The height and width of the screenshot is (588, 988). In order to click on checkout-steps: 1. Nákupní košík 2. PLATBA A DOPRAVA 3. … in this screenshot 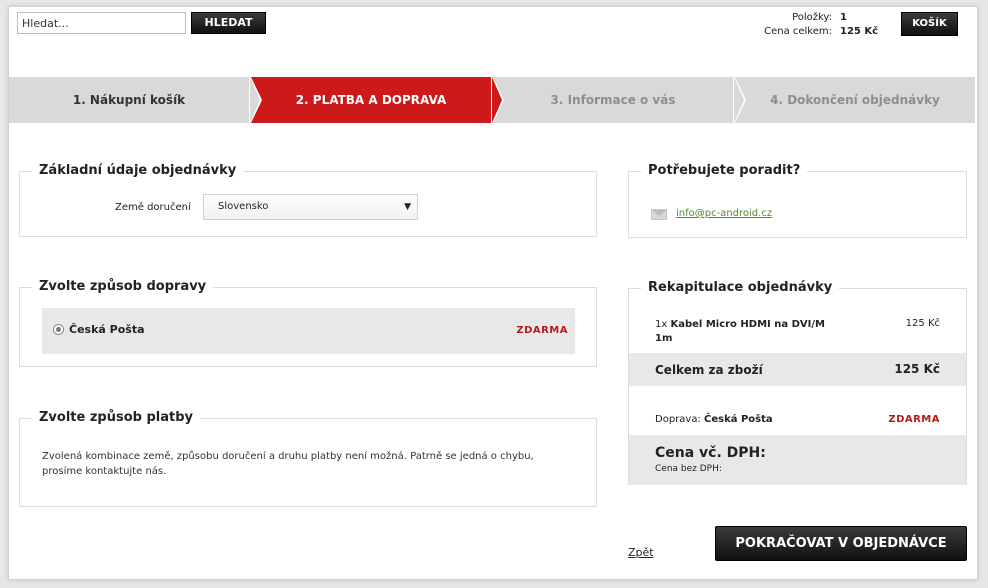, I will do `click(493, 100)`.